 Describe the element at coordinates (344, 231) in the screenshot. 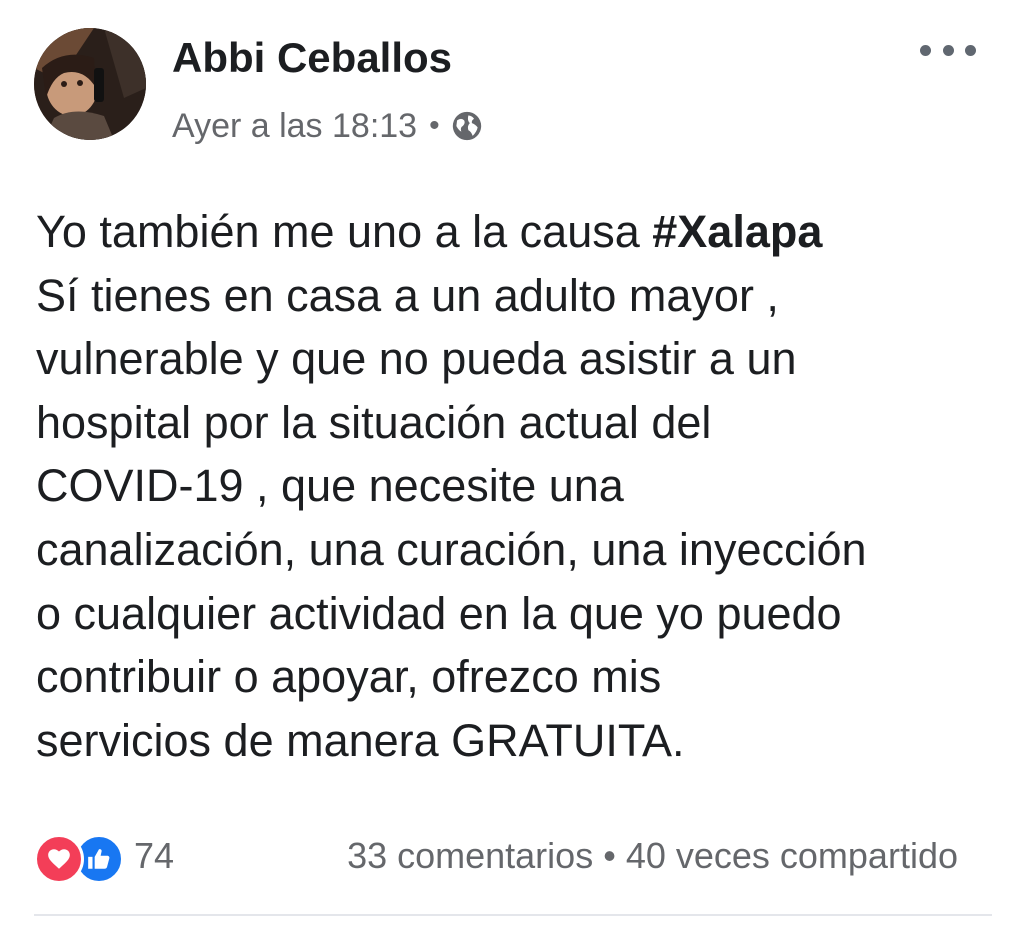

I see `message-text: Yo también me uno a la causa` at that location.